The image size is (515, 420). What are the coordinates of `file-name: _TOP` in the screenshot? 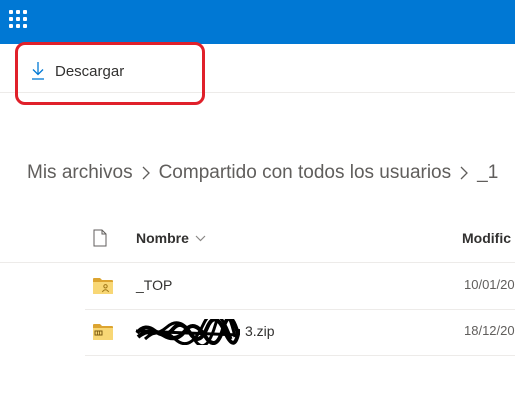 It's located at (154, 285).